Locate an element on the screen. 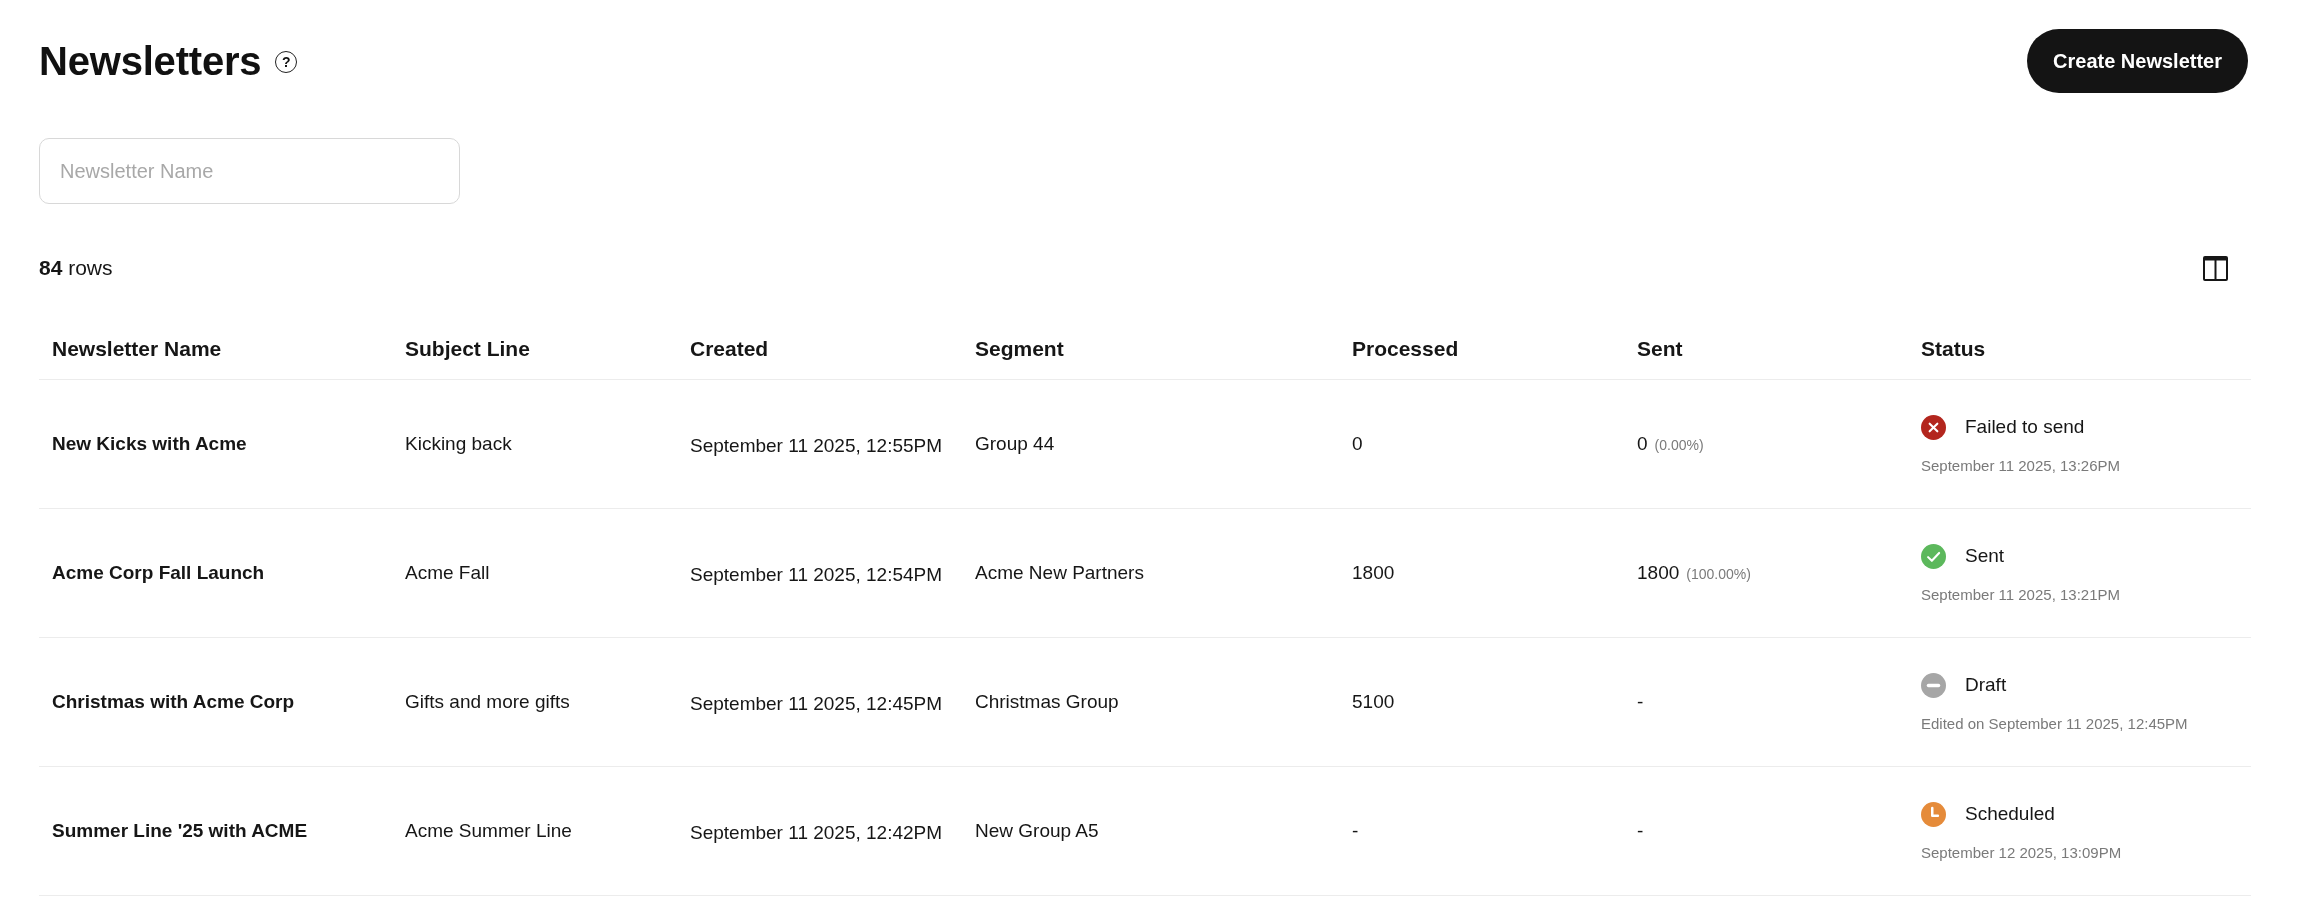 This screenshot has width=2312, height=908. processed-count: 0 is located at coordinates (1357, 444).